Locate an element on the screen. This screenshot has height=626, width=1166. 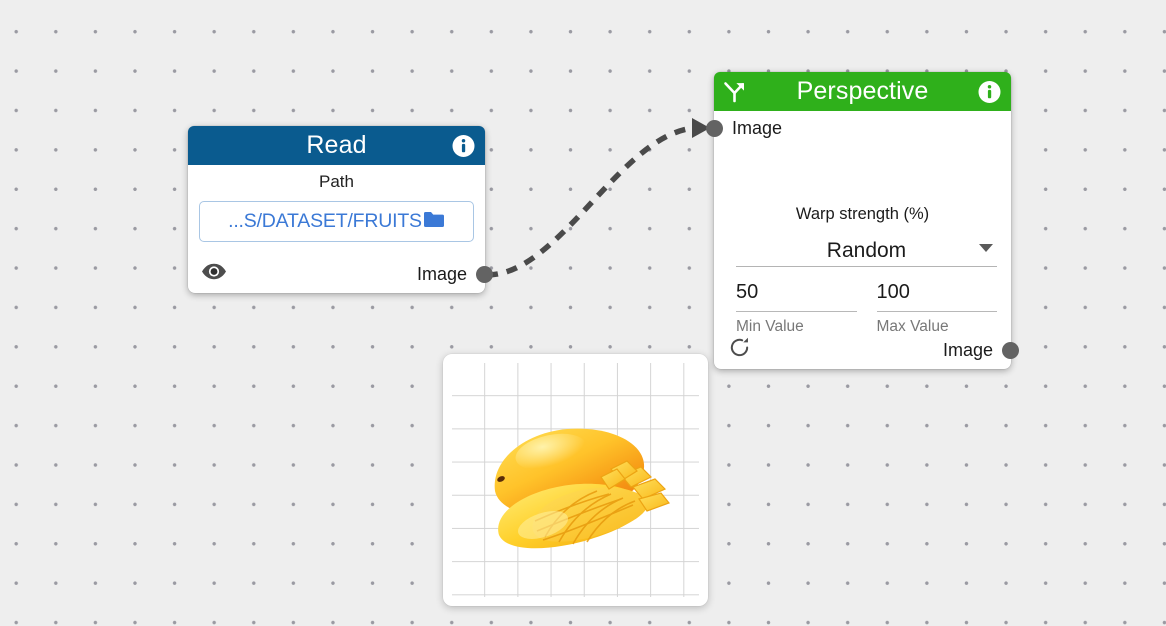
path-input-value: ...S/DATASET/FRUITS is located at coordinates (325, 221).